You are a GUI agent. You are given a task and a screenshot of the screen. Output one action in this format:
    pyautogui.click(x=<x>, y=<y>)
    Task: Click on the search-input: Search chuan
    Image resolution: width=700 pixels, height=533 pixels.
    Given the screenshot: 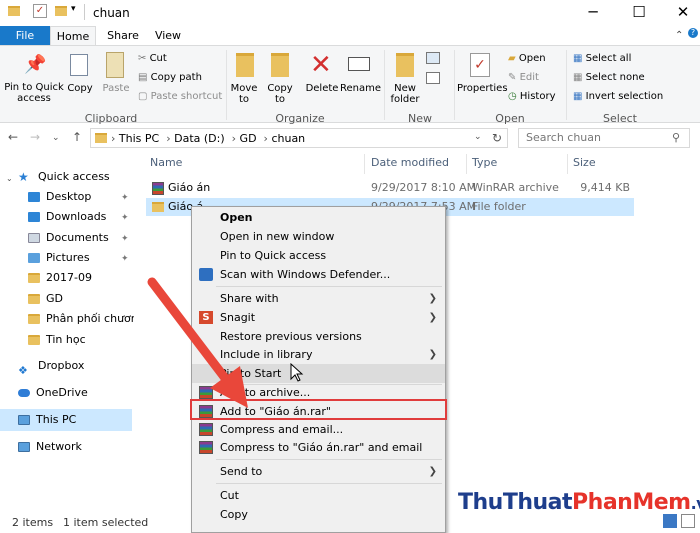 What is the action you would take?
    pyautogui.click(x=604, y=138)
    